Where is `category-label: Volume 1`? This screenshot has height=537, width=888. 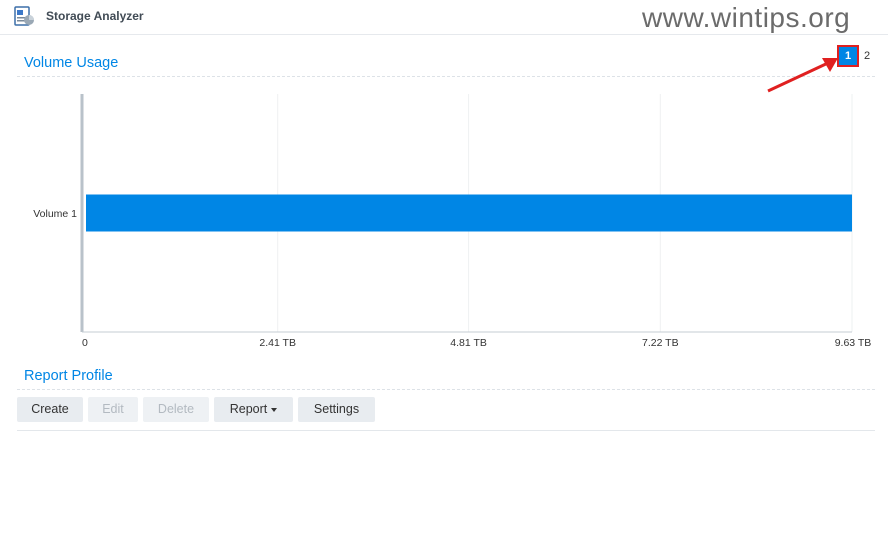 category-label: Volume 1 is located at coordinates (55, 214).